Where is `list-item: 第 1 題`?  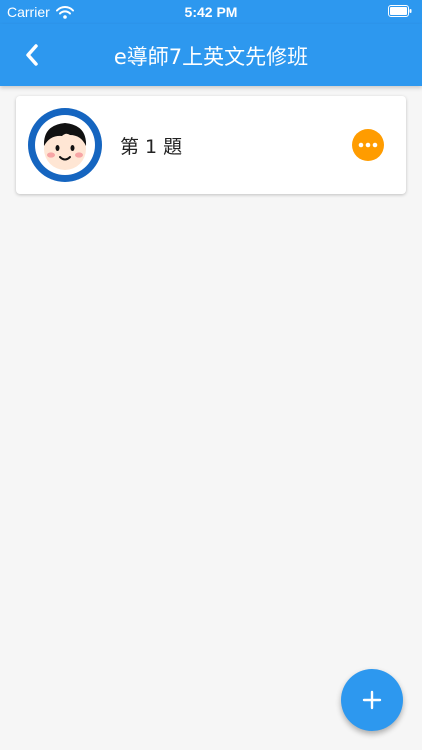
list-item: 第 1 題 is located at coordinates (211, 145).